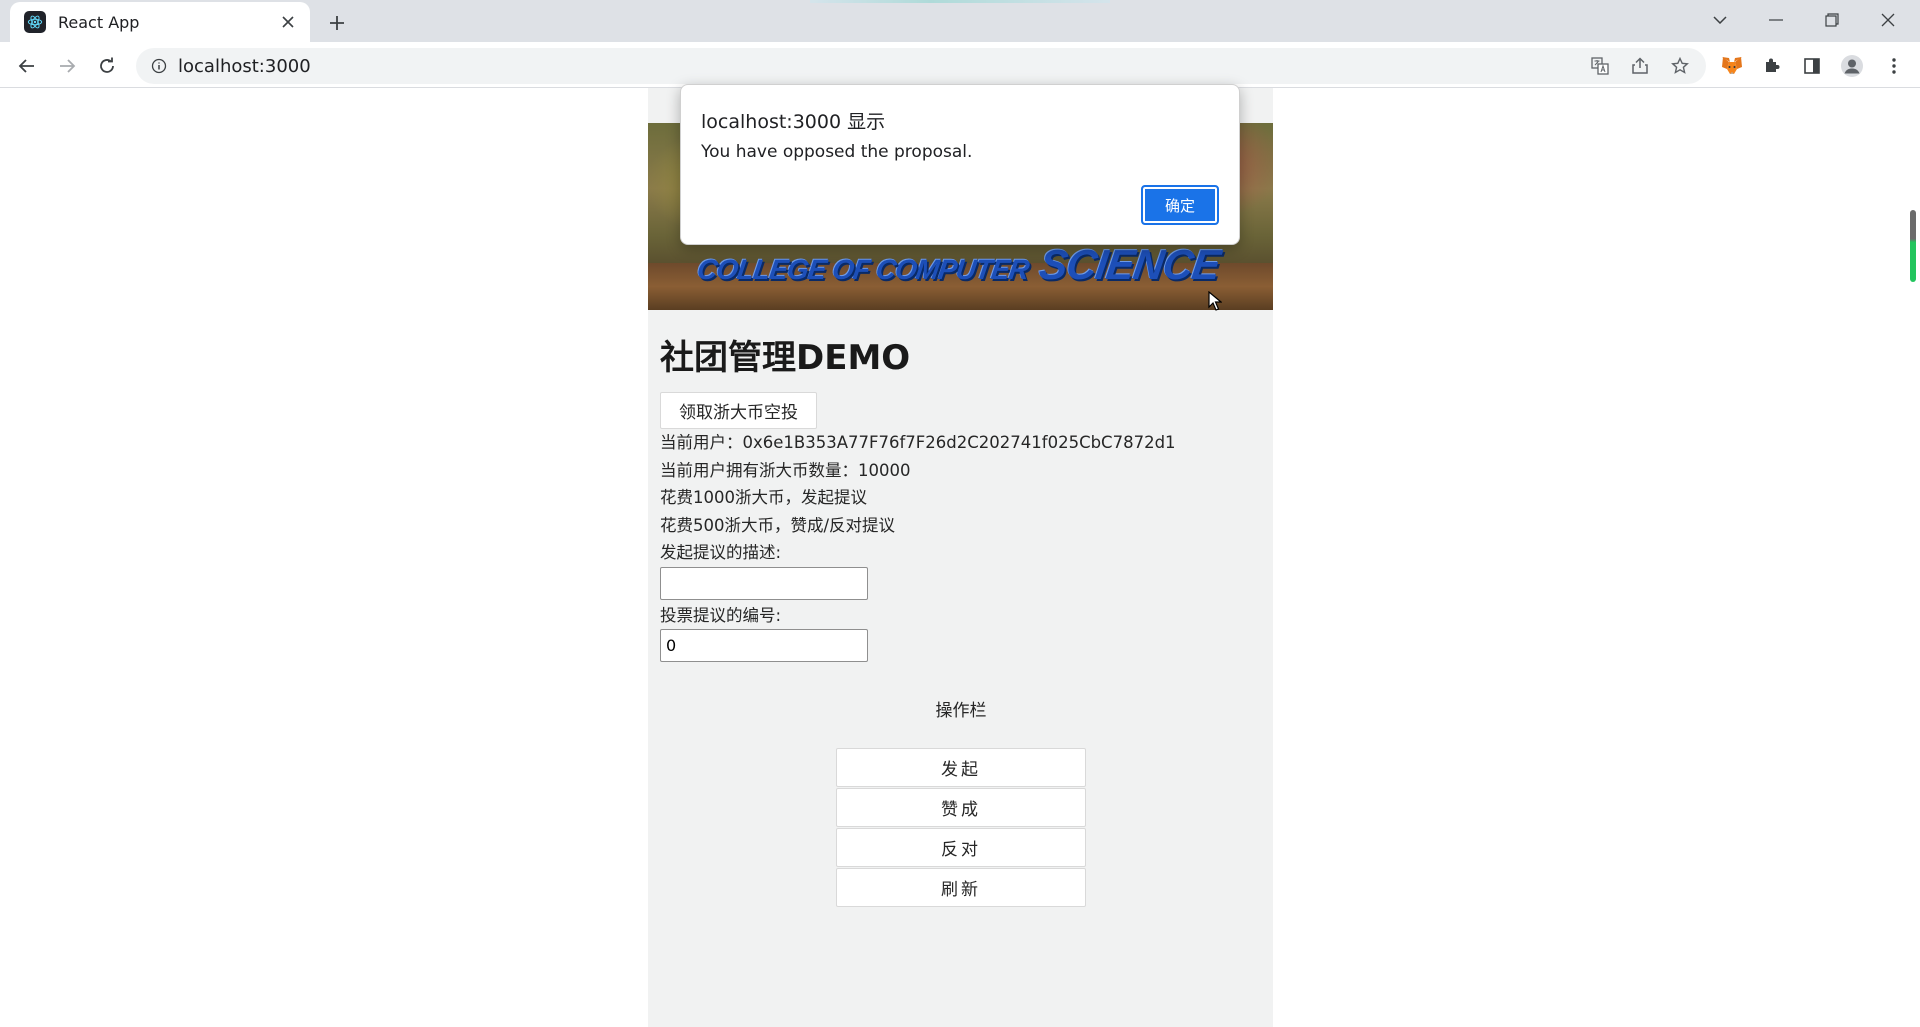 This screenshot has height=1027, width=1920. I want to click on bookmark-star-icon, so click(1680, 66).